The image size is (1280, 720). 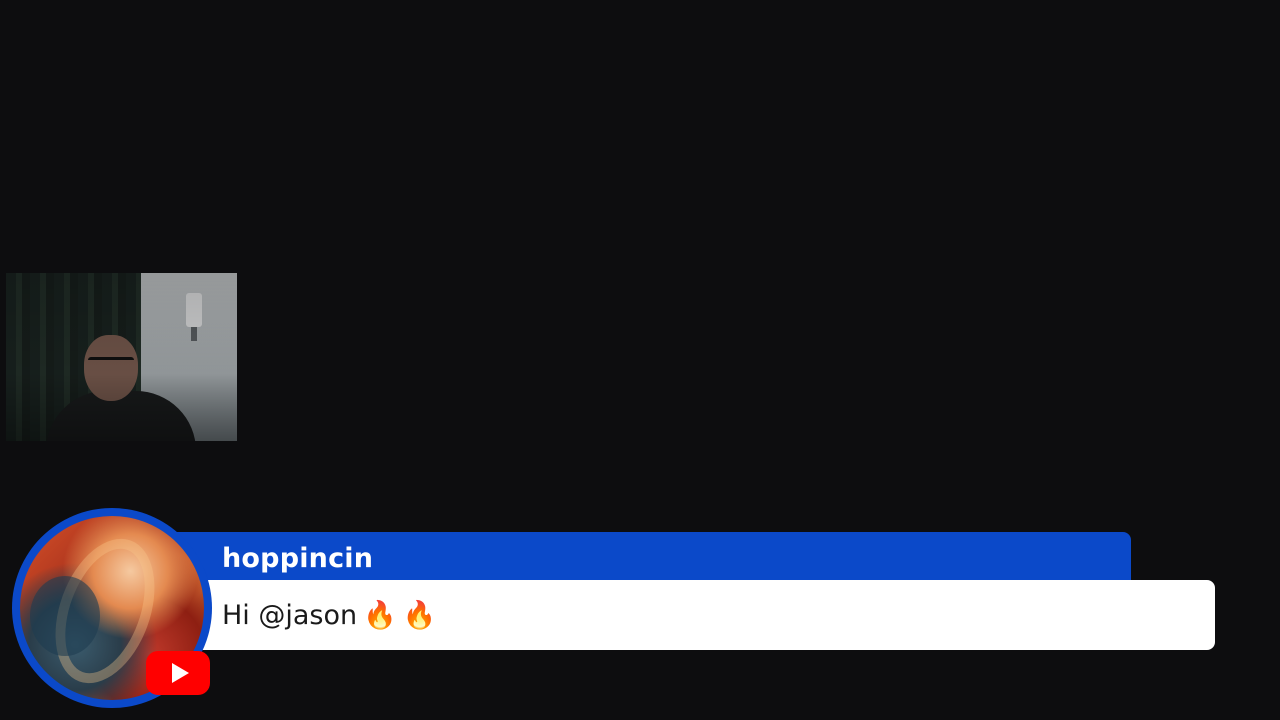 I want to click on play-triangle-icon, so click(x=180, y=673).